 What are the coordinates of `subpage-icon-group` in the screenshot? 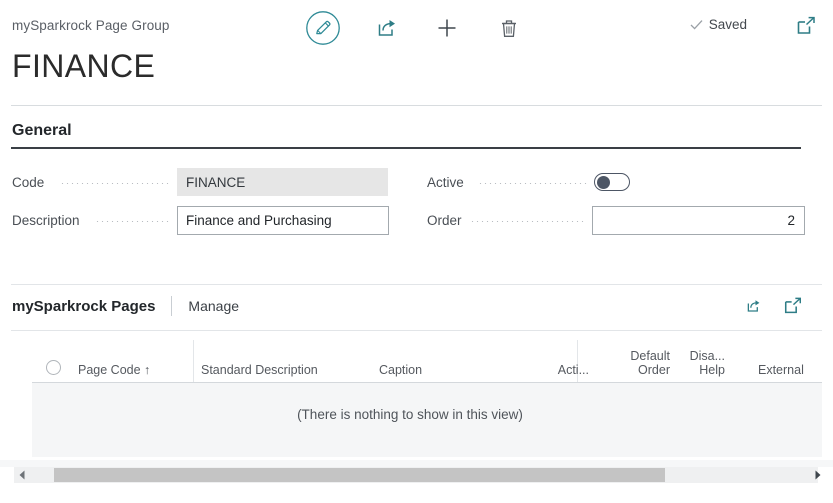 It's located at (773, 308).